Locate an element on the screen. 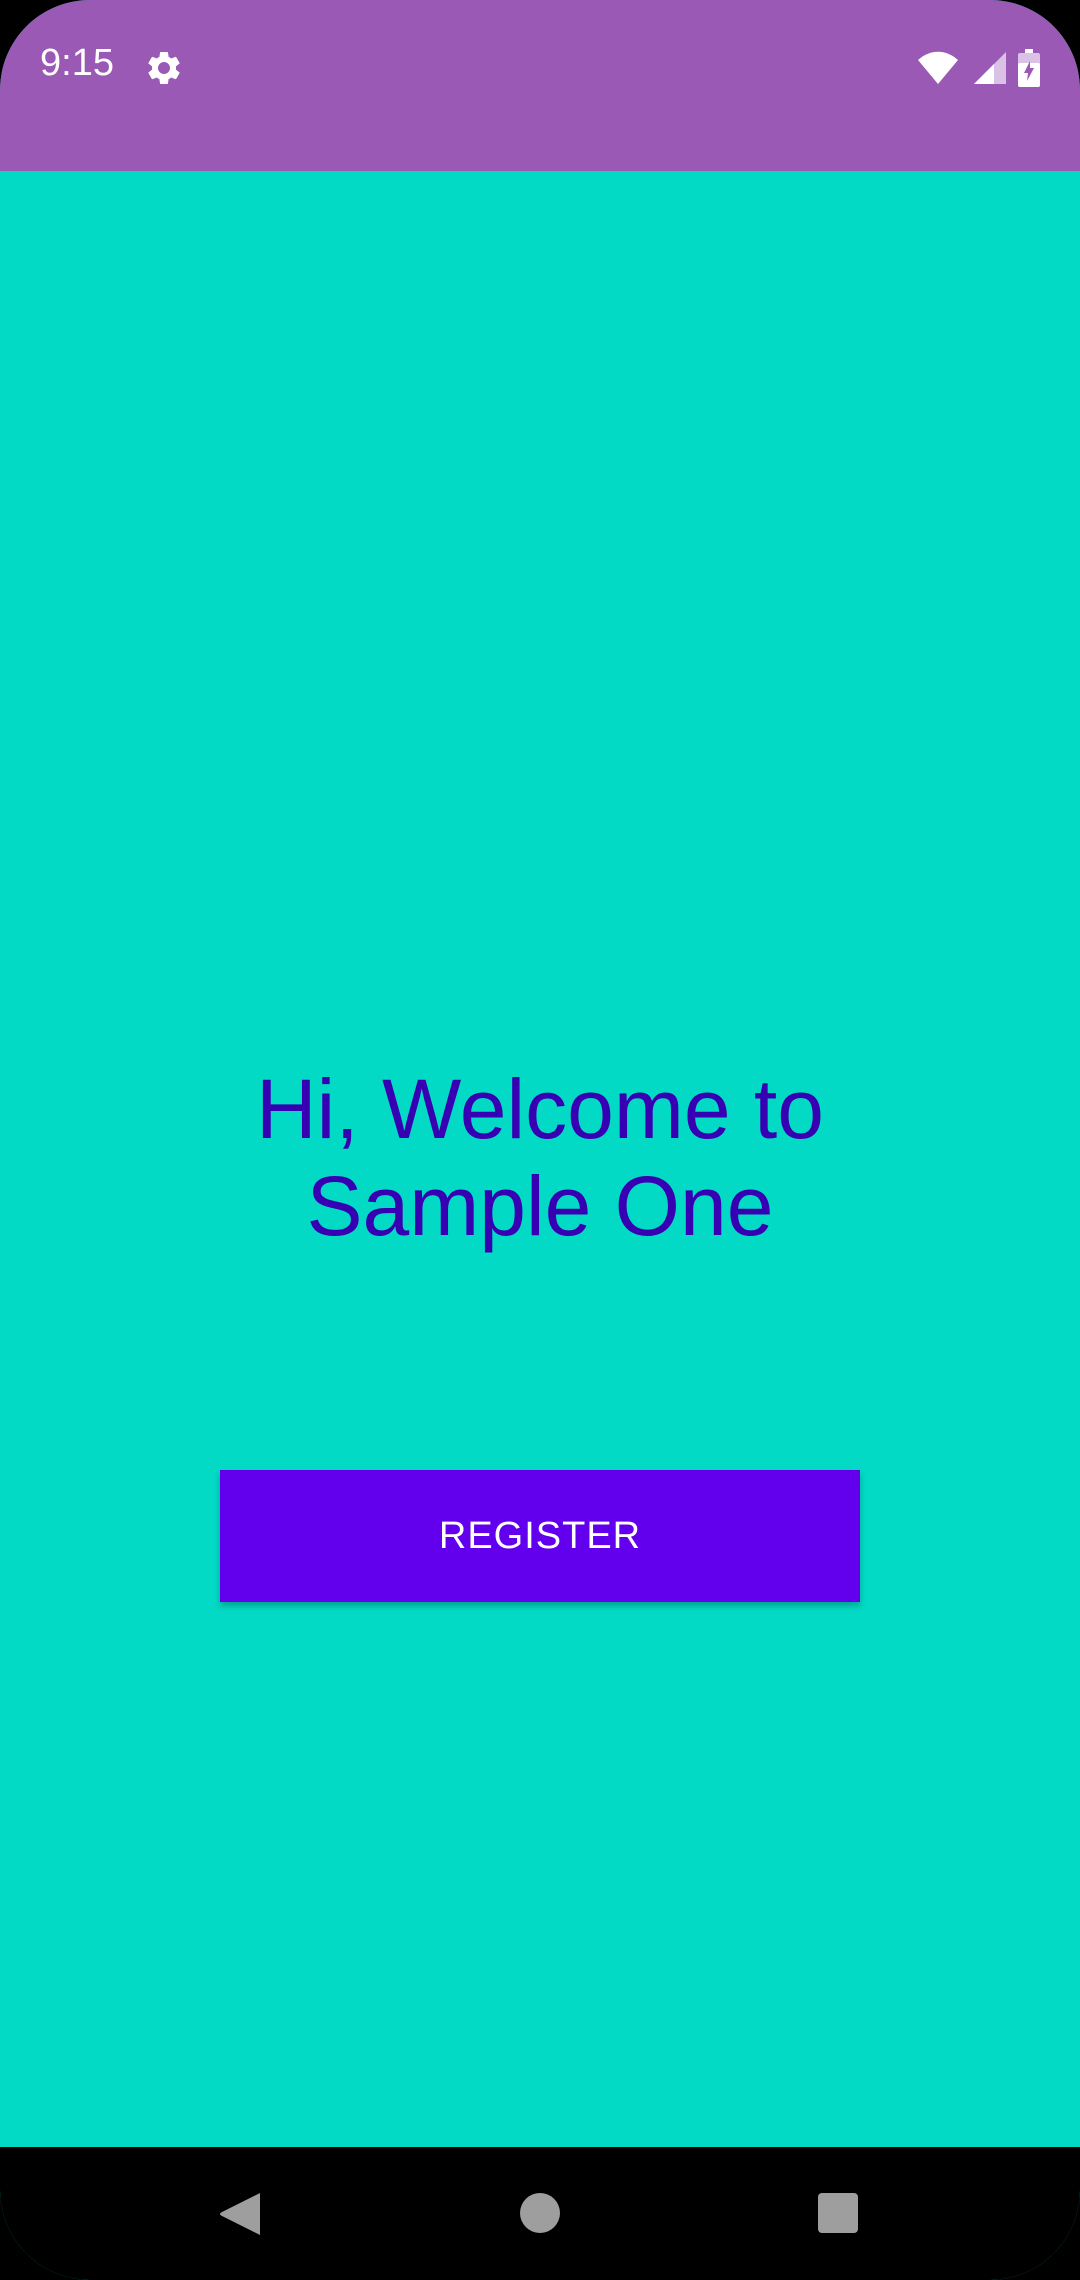 The height and width of the screenshot is (2280, 1080). battery-charging-icon is located at coordinates (1029, 68).